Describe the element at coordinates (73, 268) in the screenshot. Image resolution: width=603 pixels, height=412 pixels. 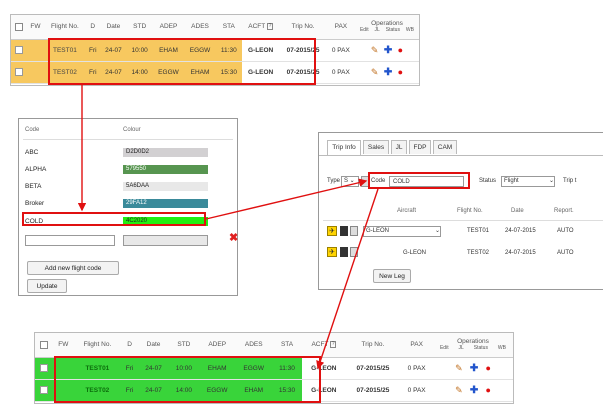
I see `add-flight-code-button: Add new flight code` at that location.